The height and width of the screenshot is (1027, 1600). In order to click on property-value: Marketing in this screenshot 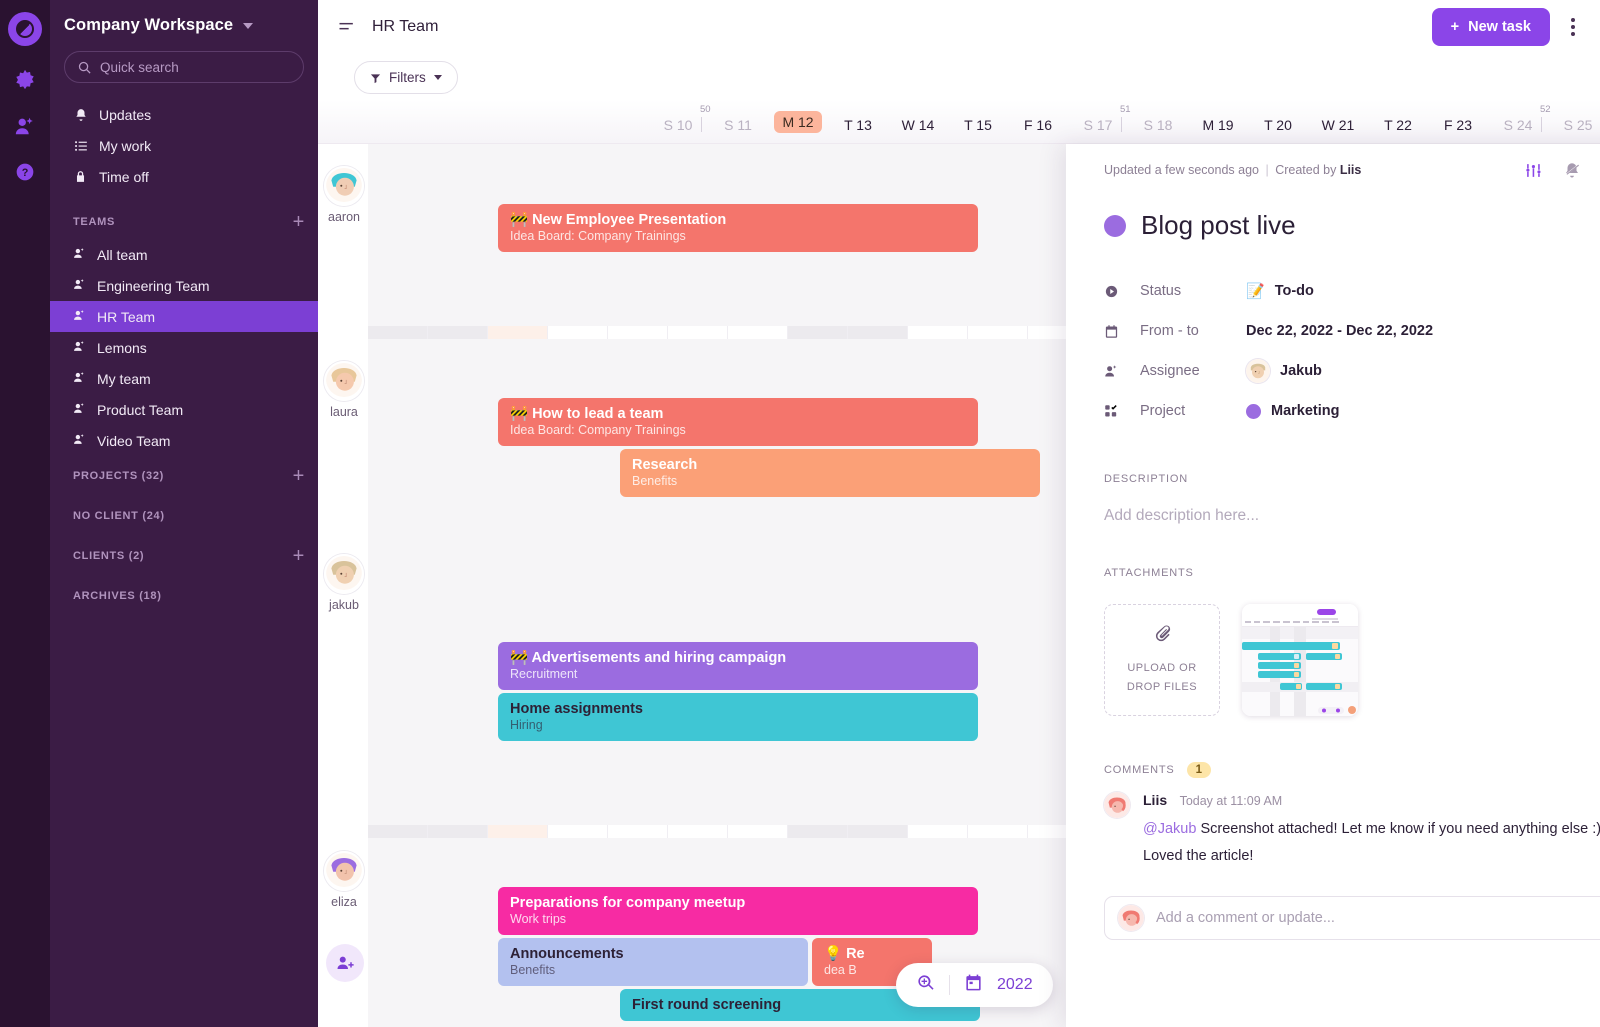, I will do `click(1293, 411)`.